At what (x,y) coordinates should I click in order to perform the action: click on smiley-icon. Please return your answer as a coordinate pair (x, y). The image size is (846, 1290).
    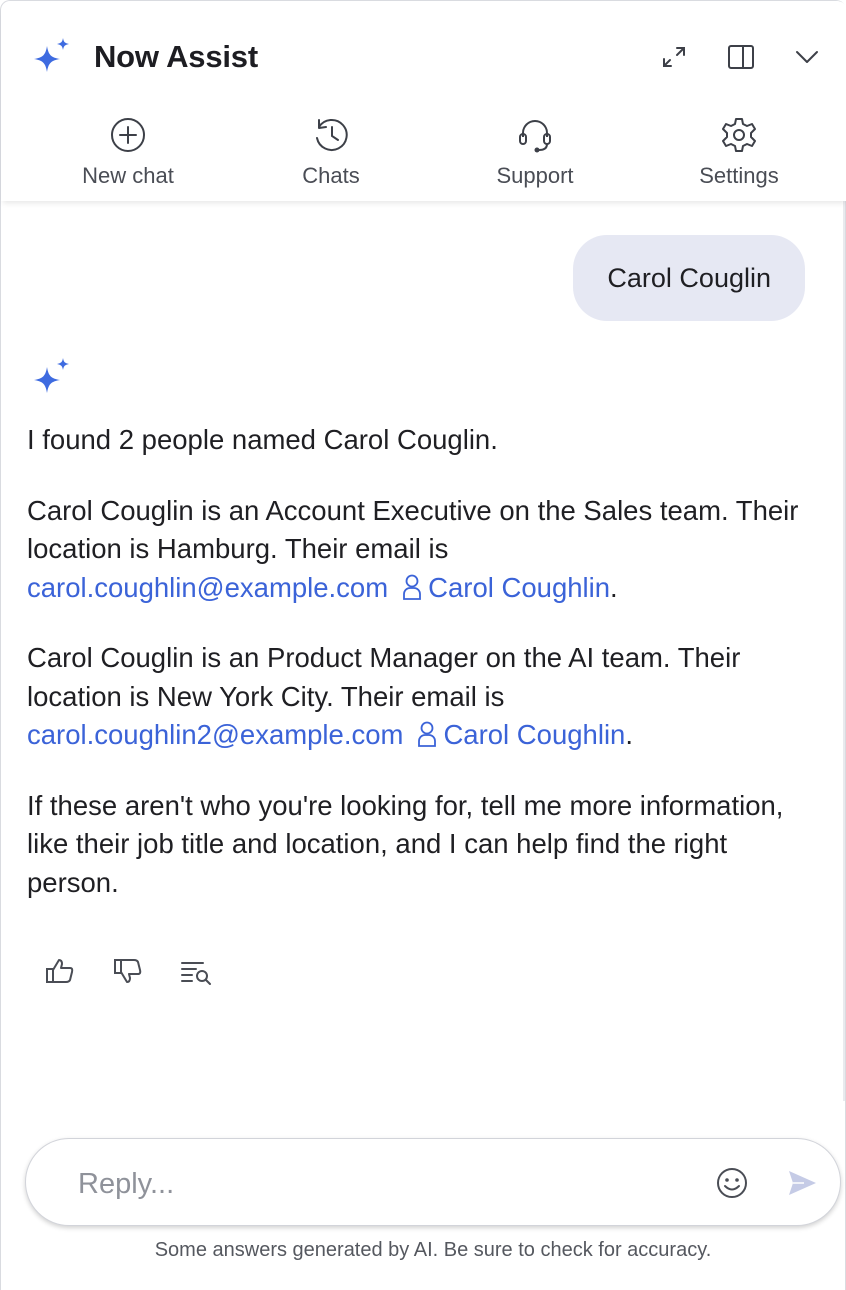
    Looking at the image, I should click on (732, 1183).